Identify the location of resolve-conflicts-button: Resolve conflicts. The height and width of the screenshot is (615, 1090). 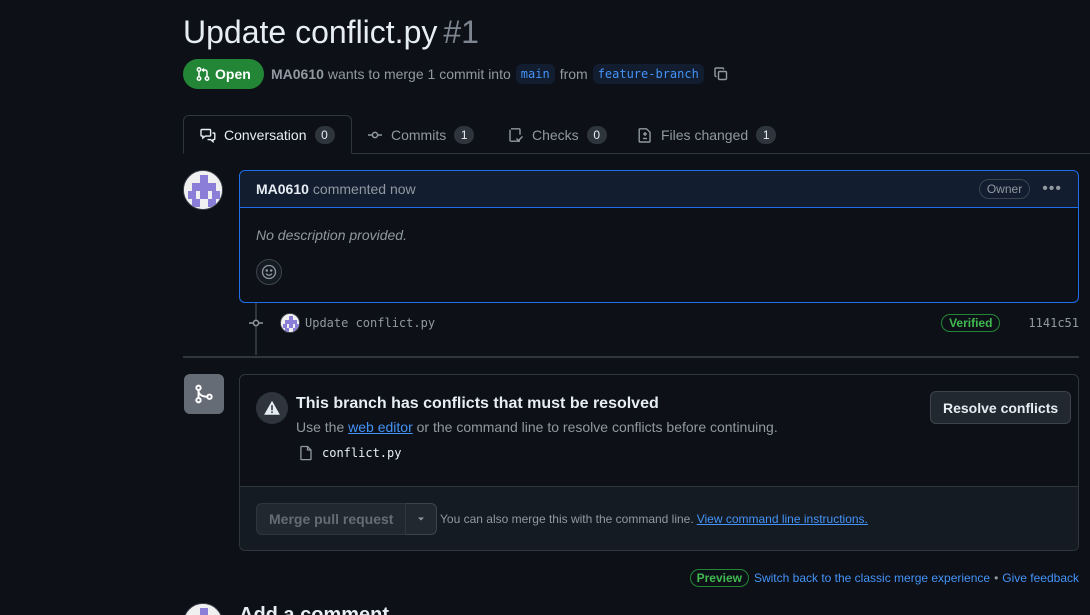
(1001, 407).